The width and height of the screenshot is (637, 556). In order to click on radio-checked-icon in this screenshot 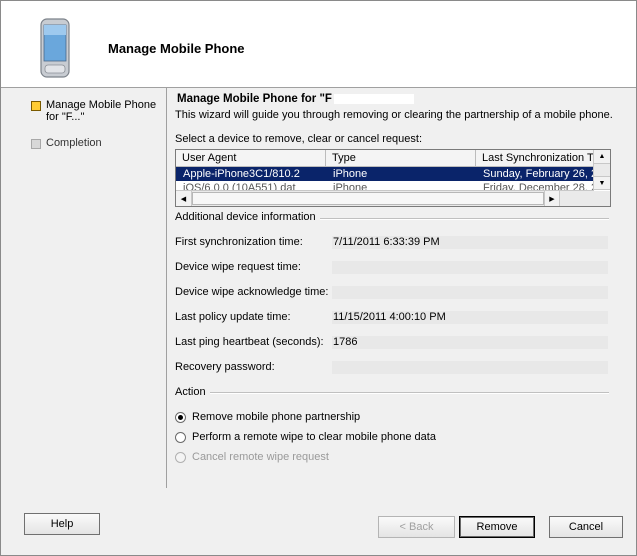, I will do `click(180, 417)`.